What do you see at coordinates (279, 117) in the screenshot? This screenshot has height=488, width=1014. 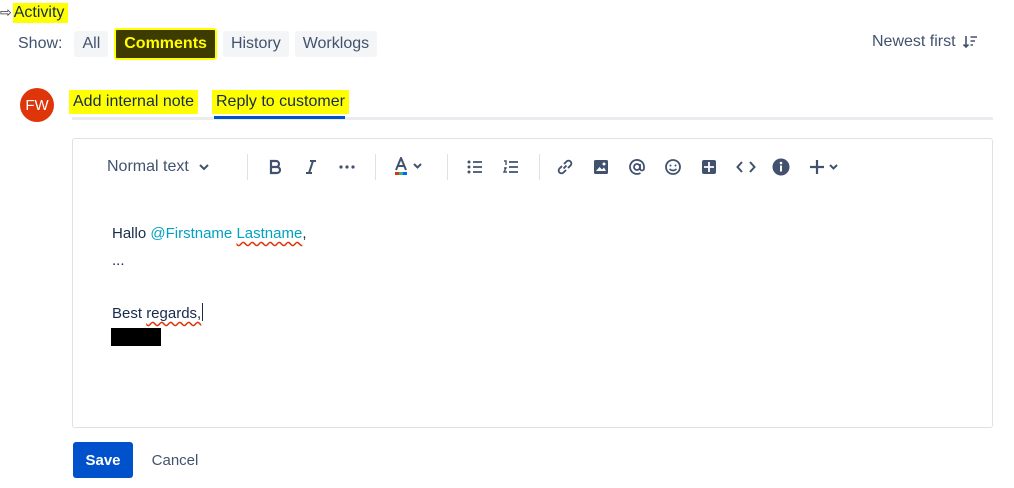 I see `active-tab-indicator` at bounding box center [279, 117].